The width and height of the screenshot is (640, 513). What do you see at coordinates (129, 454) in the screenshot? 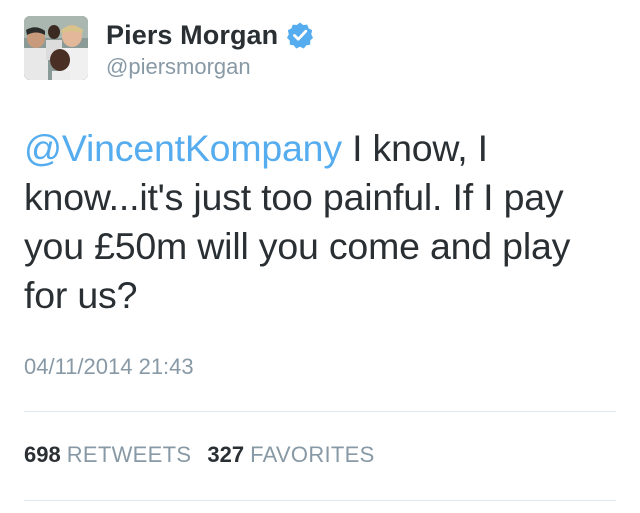
I see `retweets-label: RETWEETS` at bounding box center [129, 454].